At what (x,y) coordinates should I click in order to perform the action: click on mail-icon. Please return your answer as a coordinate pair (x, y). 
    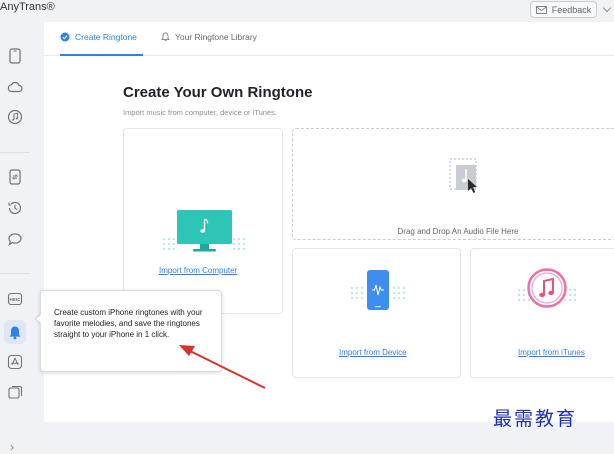
    Looking at the image, I should click on (541, 9).